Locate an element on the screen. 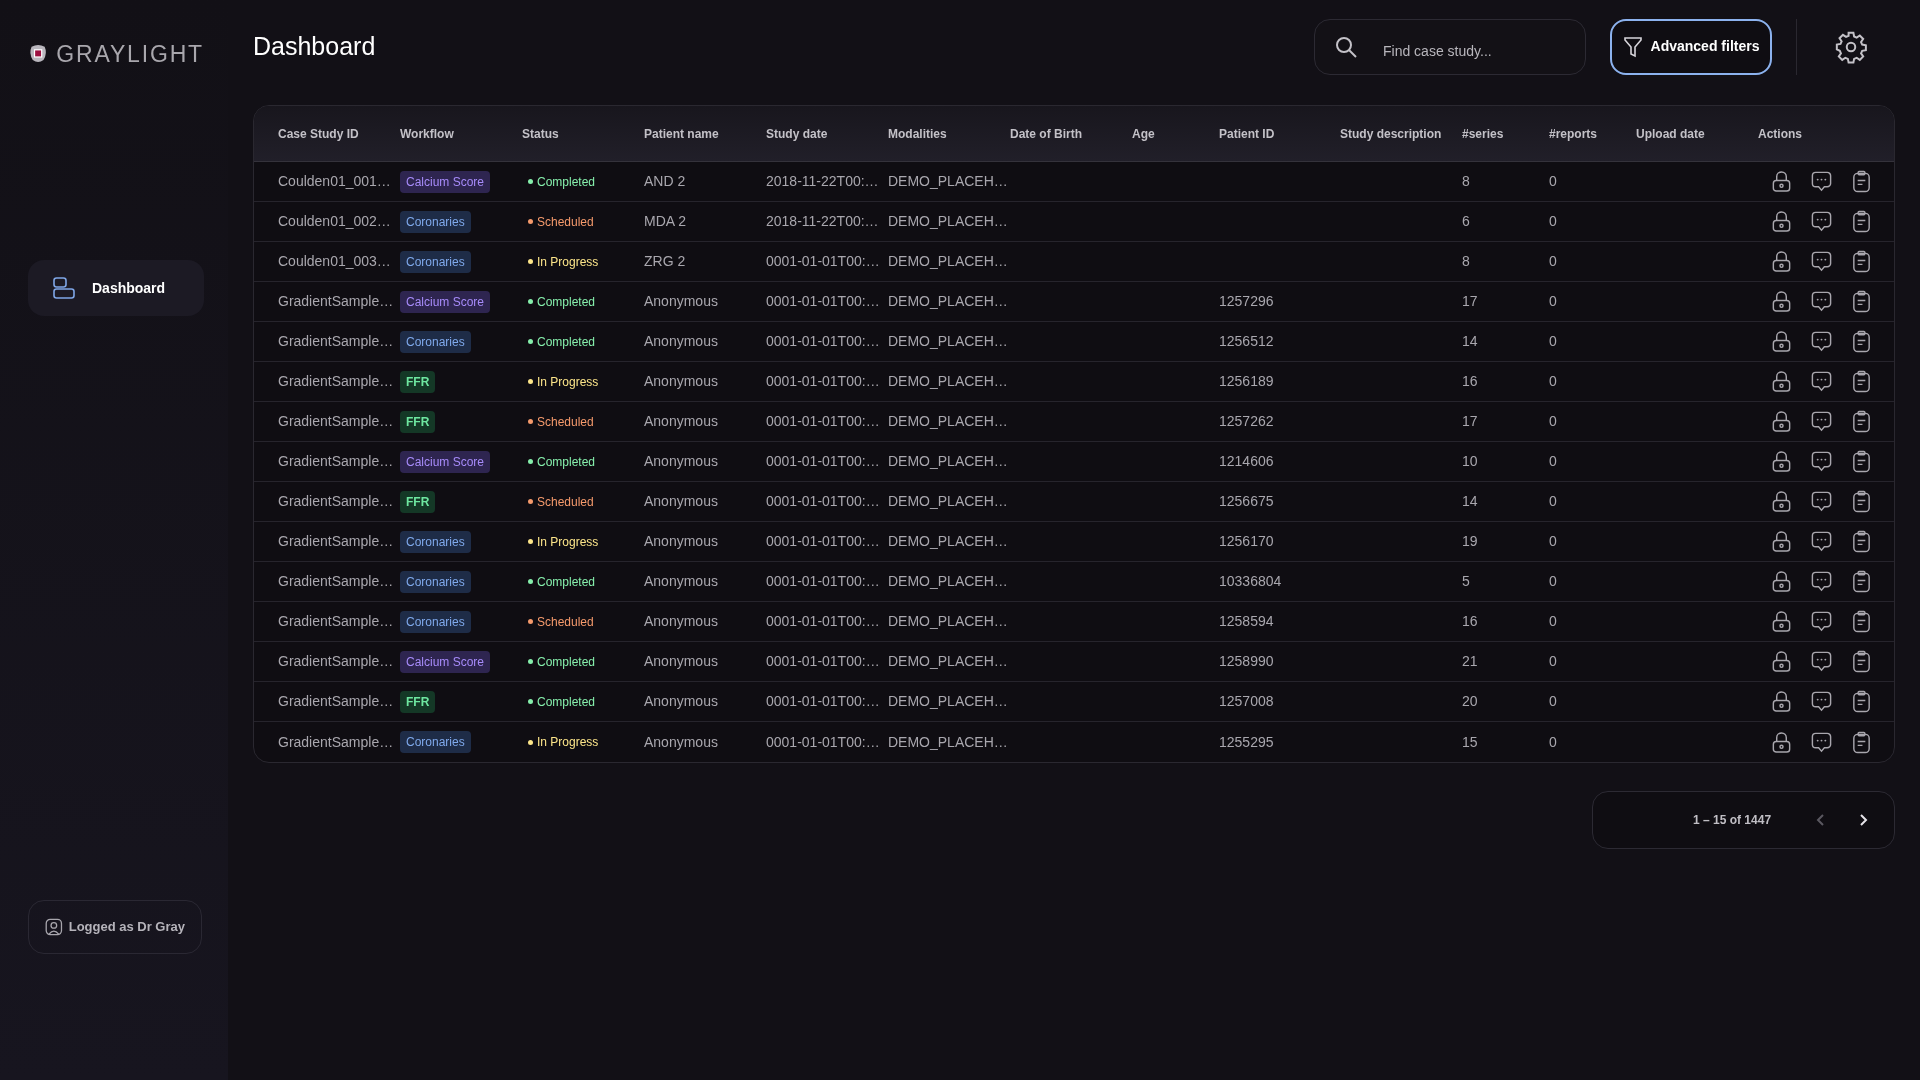  table-cell-text: 6 is located at coordinates (1466, 221).